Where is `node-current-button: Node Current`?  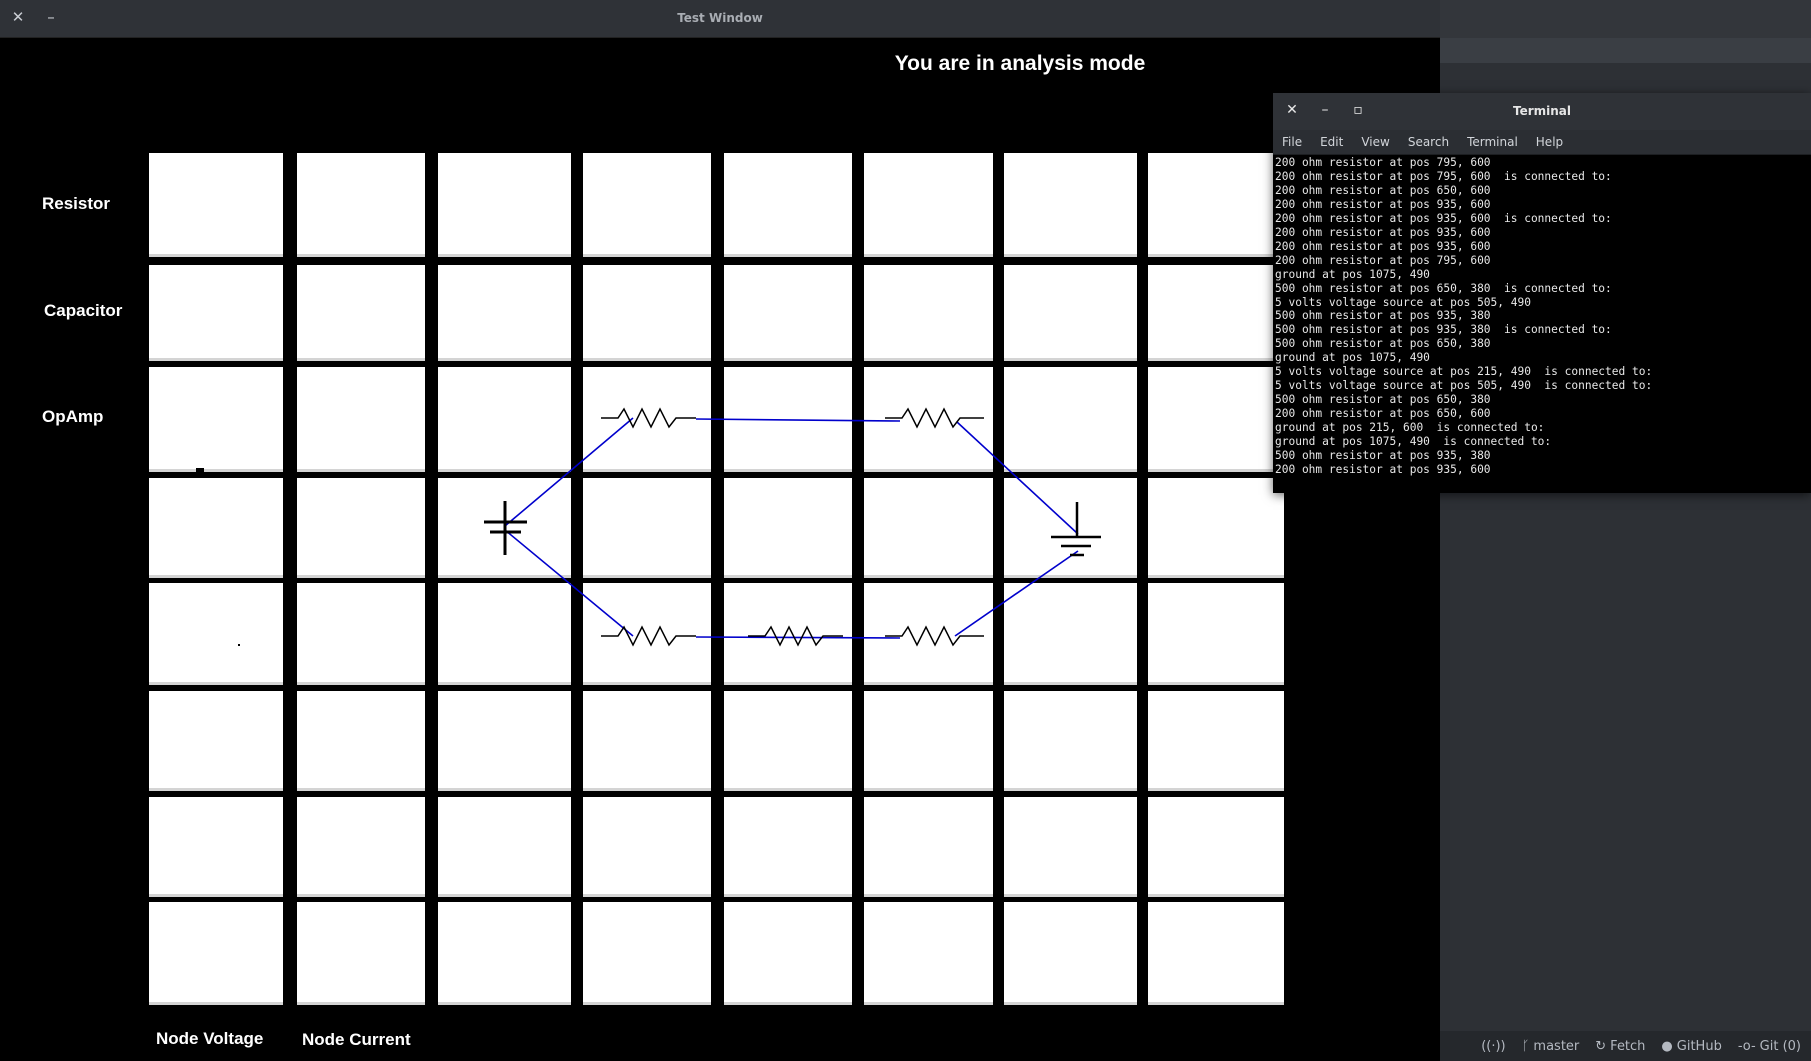 node-current-button: Node Current is located at coordinates (356, 1040).